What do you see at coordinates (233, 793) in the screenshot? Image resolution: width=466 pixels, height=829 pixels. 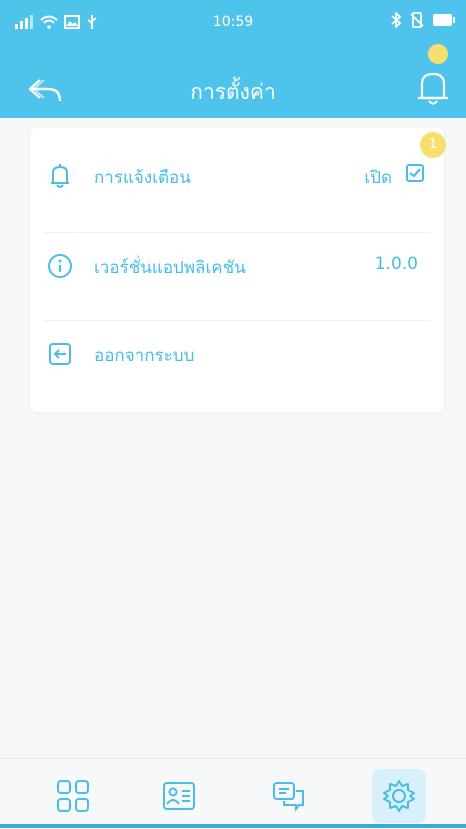 I see `bottom-tab-bar` at bounding box center [233, 793].